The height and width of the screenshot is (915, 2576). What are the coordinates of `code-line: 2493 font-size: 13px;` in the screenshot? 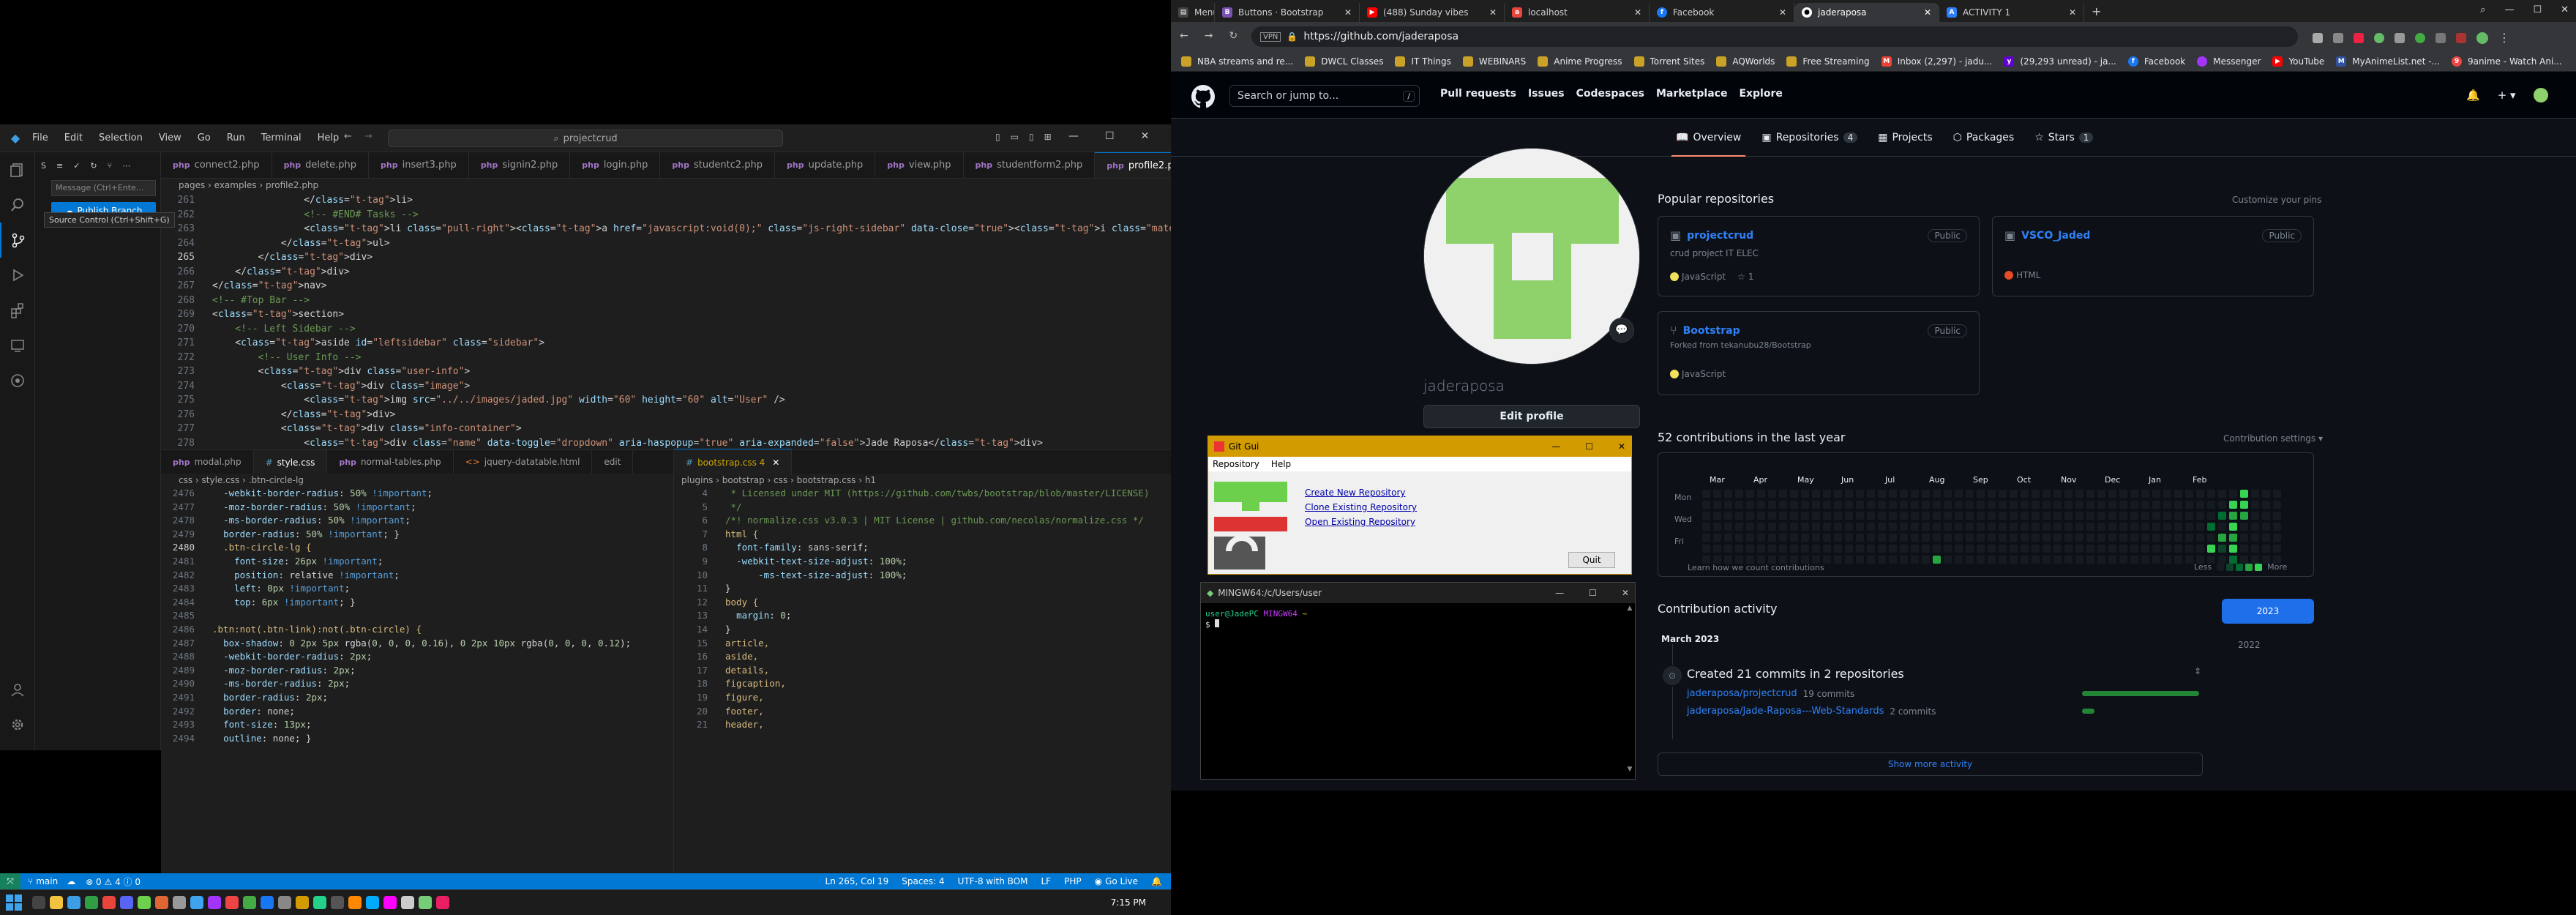 It's located at (417, 725).